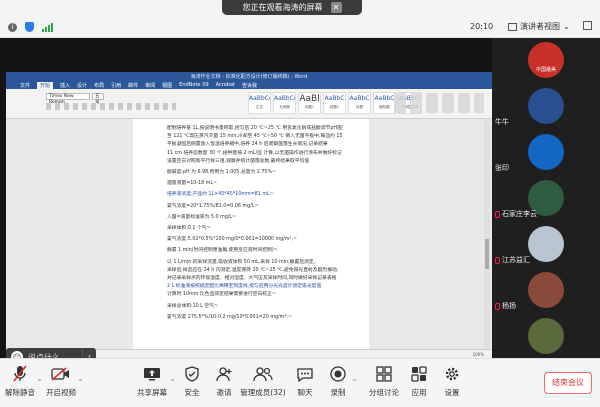 The height and width of the screenshot is (407, 600). What do you see at coordinates (98, 99) in the screenshot?
I see `font-size-field: 五号` at bounding box center [98, 99].